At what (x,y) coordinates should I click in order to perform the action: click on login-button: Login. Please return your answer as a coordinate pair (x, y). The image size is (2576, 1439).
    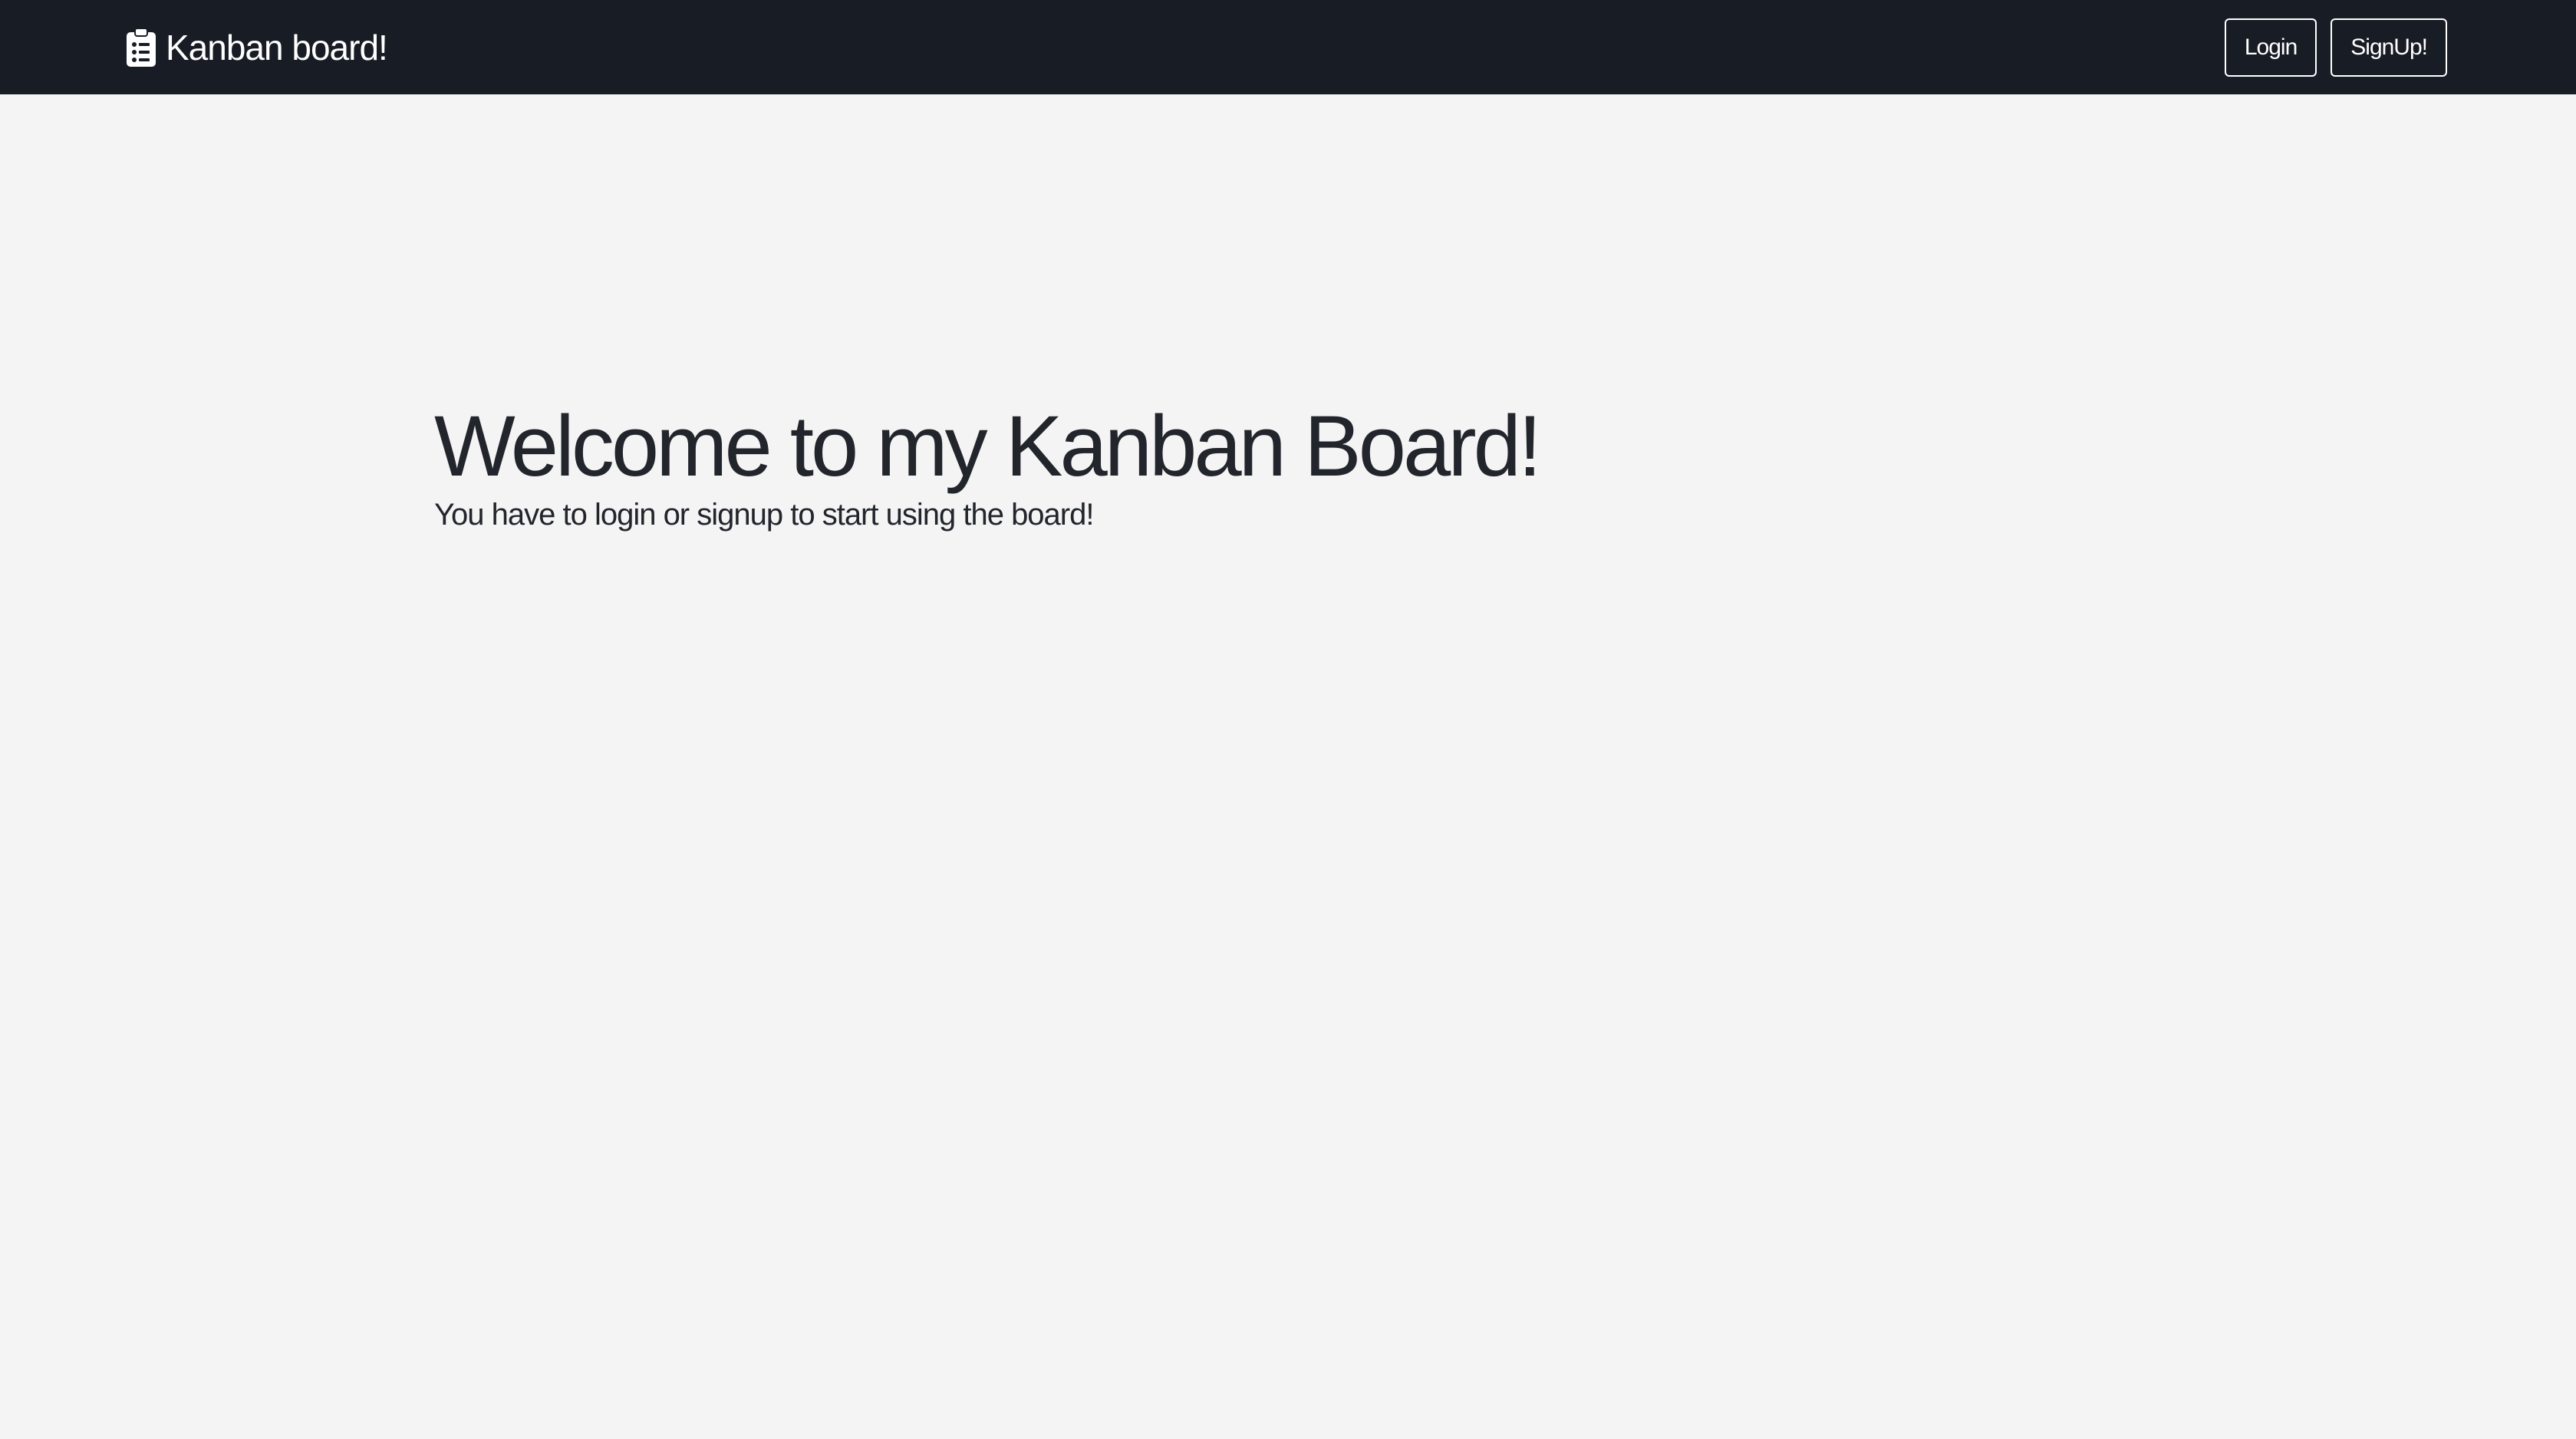
    Looking at the image, I should click on (2270, 47).